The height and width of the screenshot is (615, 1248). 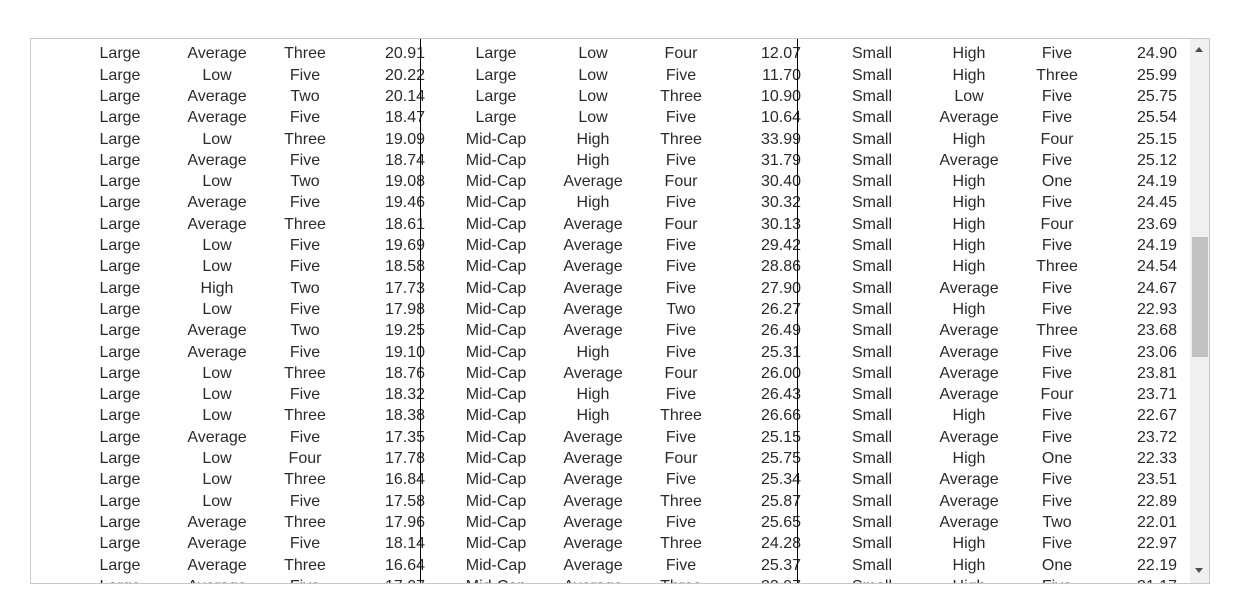 I want to click on value-cell: 22.93, so click(x=1156, y=309).